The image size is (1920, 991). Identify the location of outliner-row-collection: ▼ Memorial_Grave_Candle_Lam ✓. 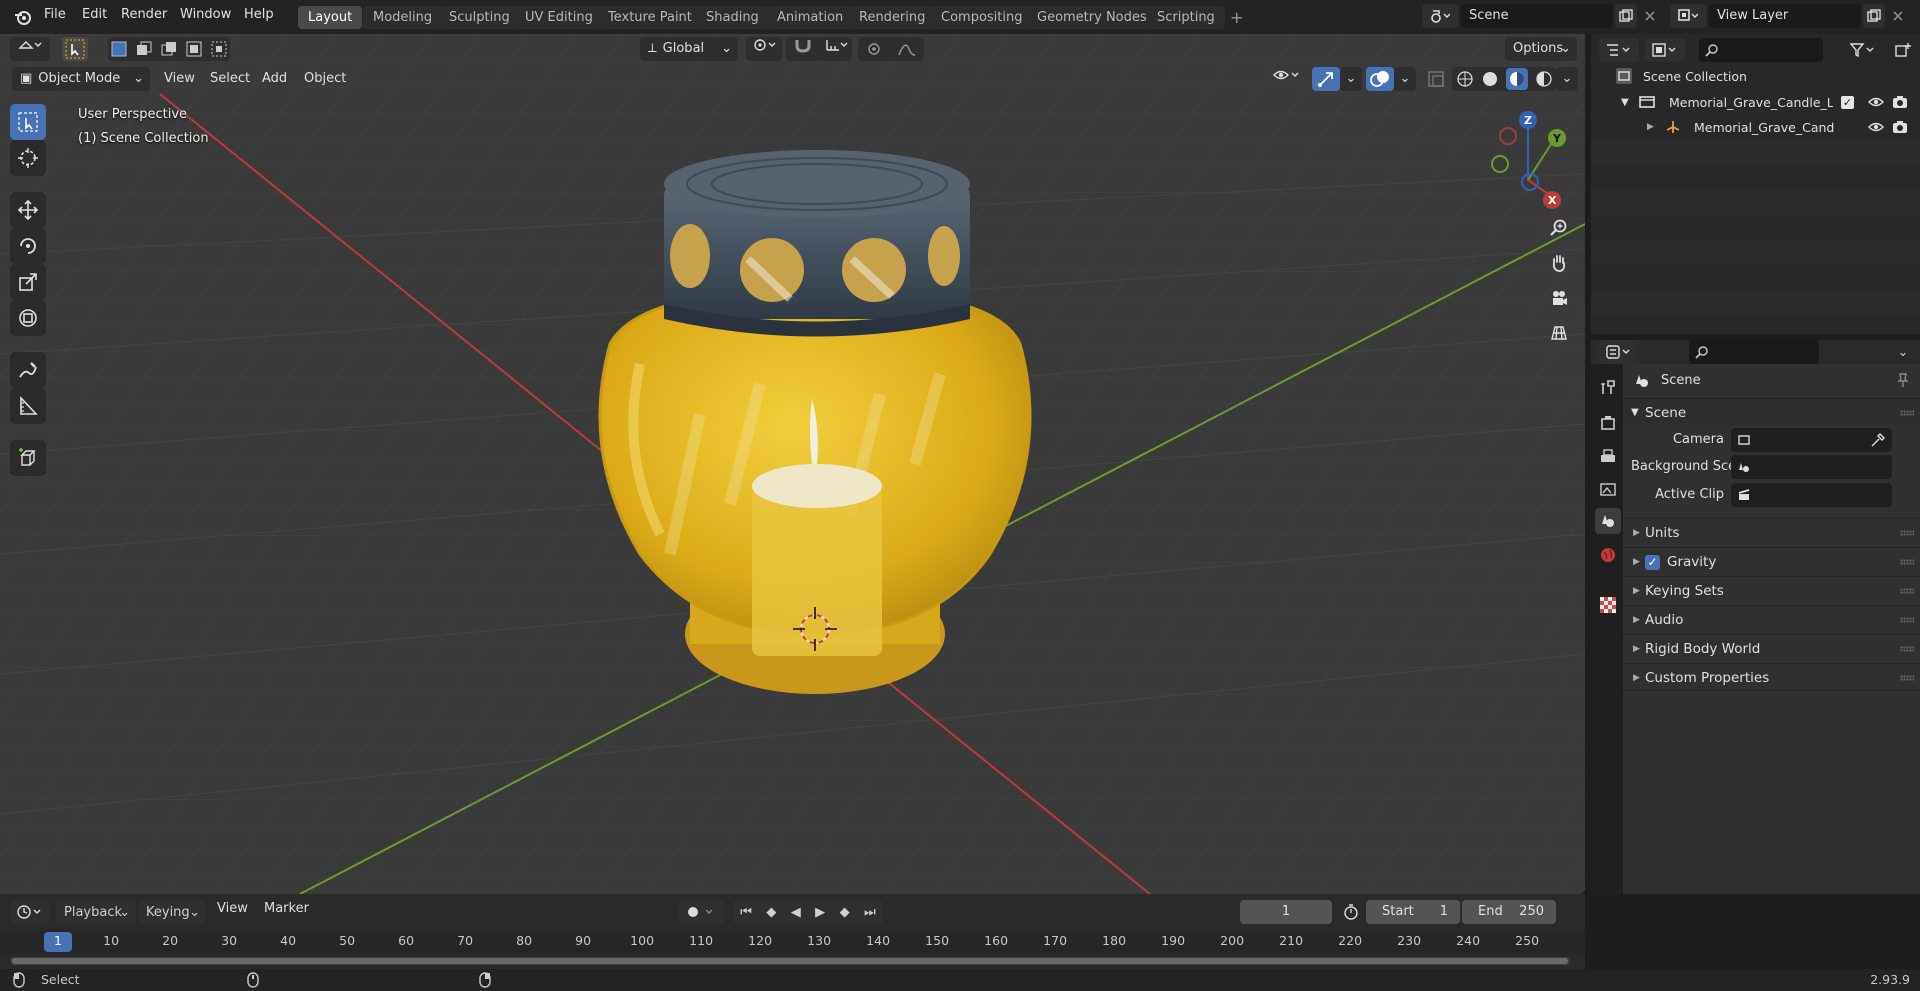
(1755, 102).